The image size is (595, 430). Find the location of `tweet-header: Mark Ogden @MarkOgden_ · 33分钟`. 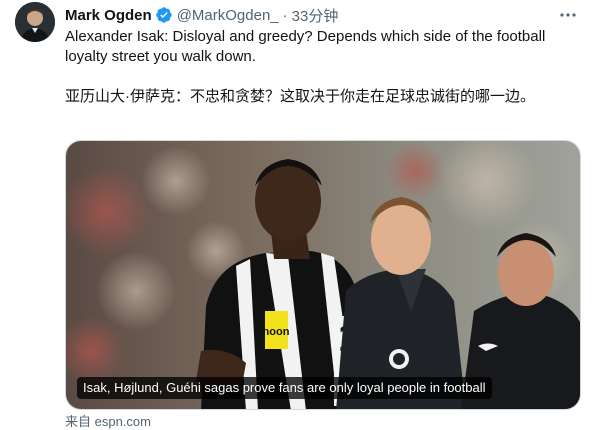

tweet-header: Mark Ogden @MarkOgden_ · 33分钟 is located at coordinates (201, 15).